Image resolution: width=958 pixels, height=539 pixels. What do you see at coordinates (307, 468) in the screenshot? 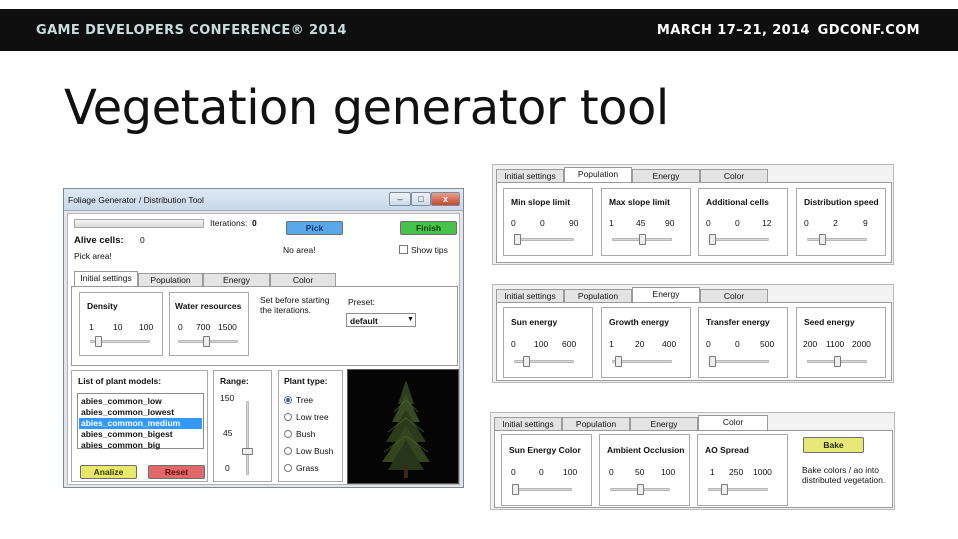
I see `plant-type-grass: Grass` at bounding box center [307, 468].